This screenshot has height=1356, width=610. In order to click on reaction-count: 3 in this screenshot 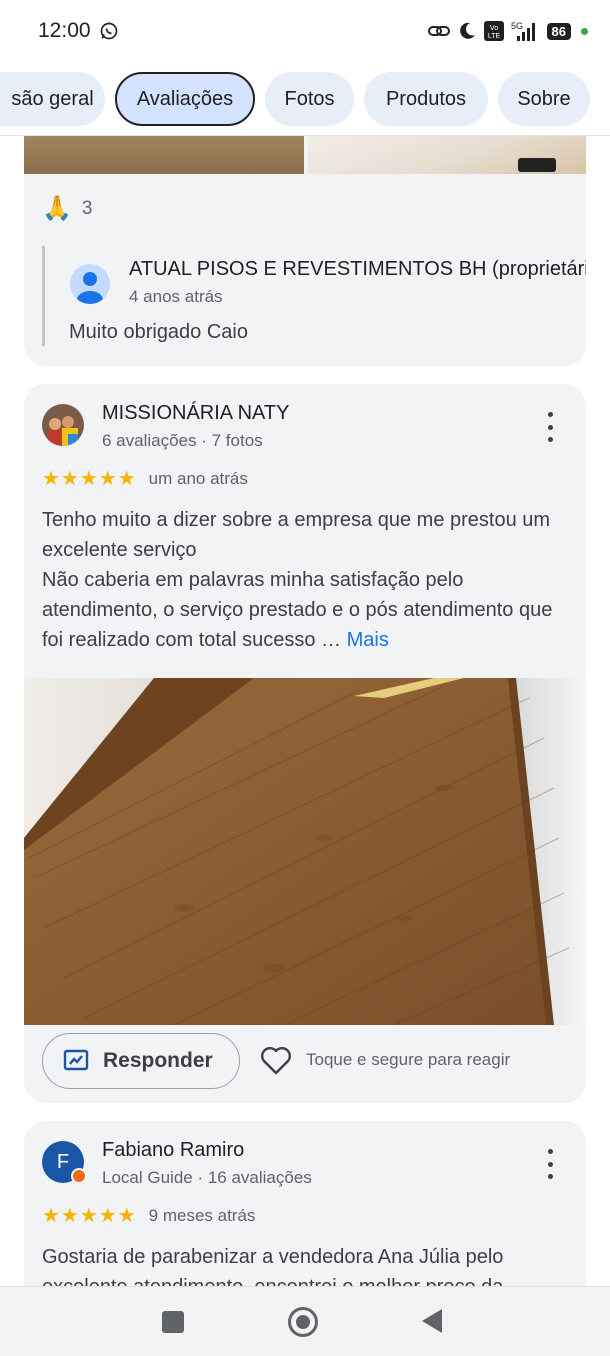, I will do `click(87, 208)`.